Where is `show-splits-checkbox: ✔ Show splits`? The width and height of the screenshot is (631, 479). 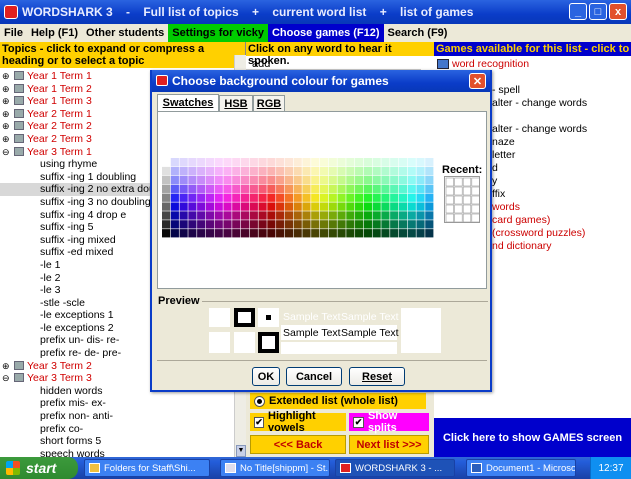
show-splits-checkbox: ✔ Show splits is located at coordinates (389, 422).